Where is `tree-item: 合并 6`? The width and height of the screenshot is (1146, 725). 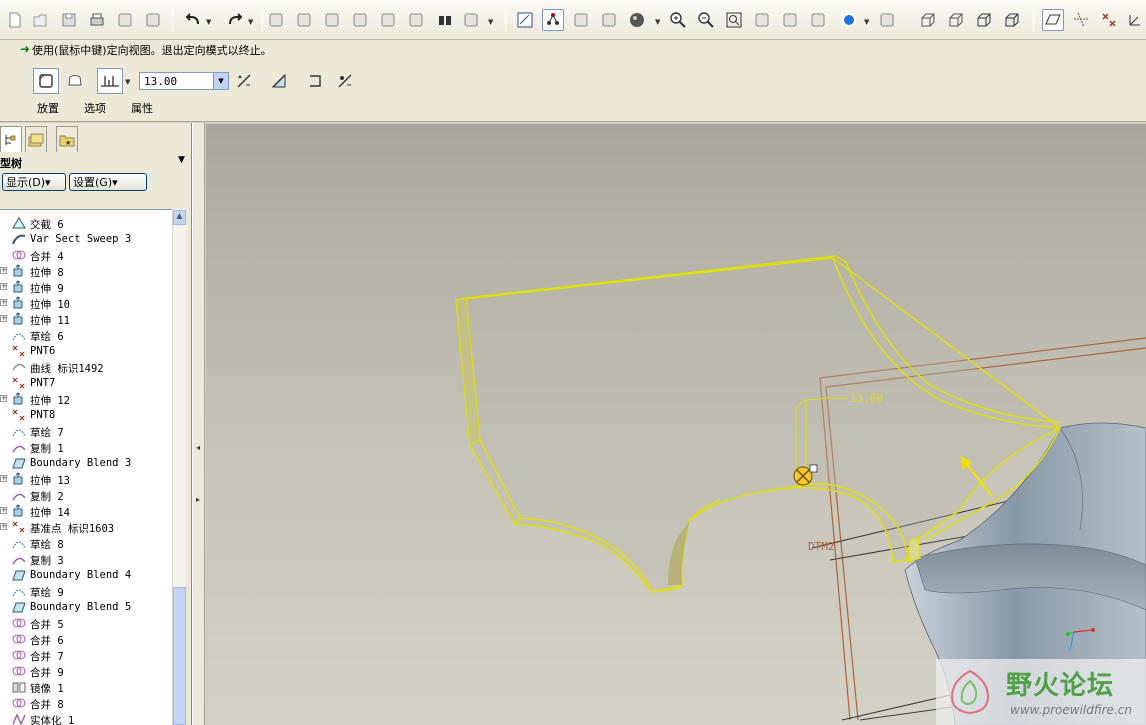
tree-item: 合并 6 is located at coordinates (86, 639).